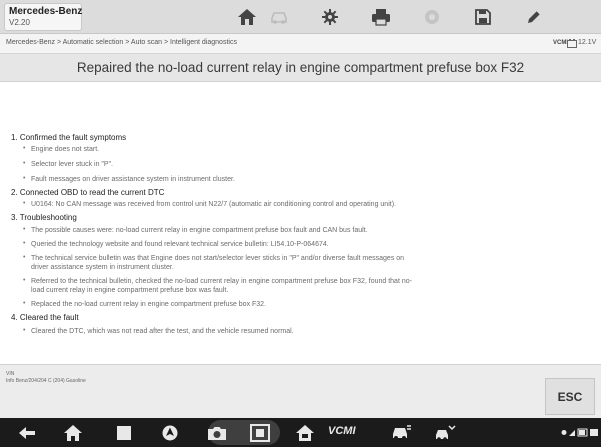 Image resolution: width=601 pixels, height=447 pixels. I want to click on section-title: 2. Connected OBD to read the current DTC, so click(88, 192).